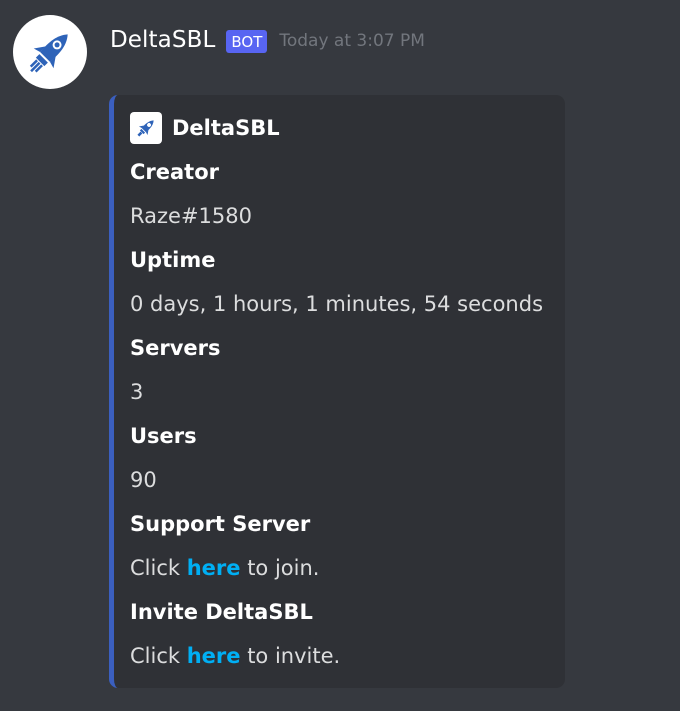  Describe the element at coordinates (175, 370) in the screenshot. I see `field-servers: Servers 3` at that location.